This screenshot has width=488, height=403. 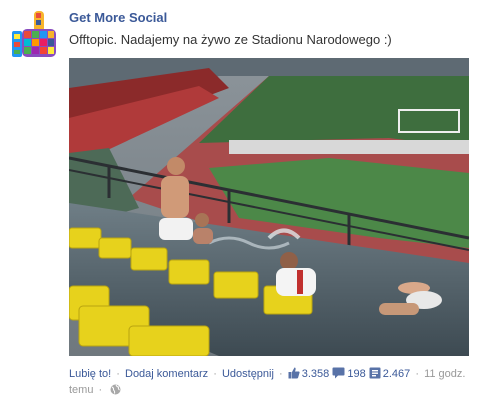 I want to click on comment-link: Dodaj komentarz, so click(x=166, y=374).